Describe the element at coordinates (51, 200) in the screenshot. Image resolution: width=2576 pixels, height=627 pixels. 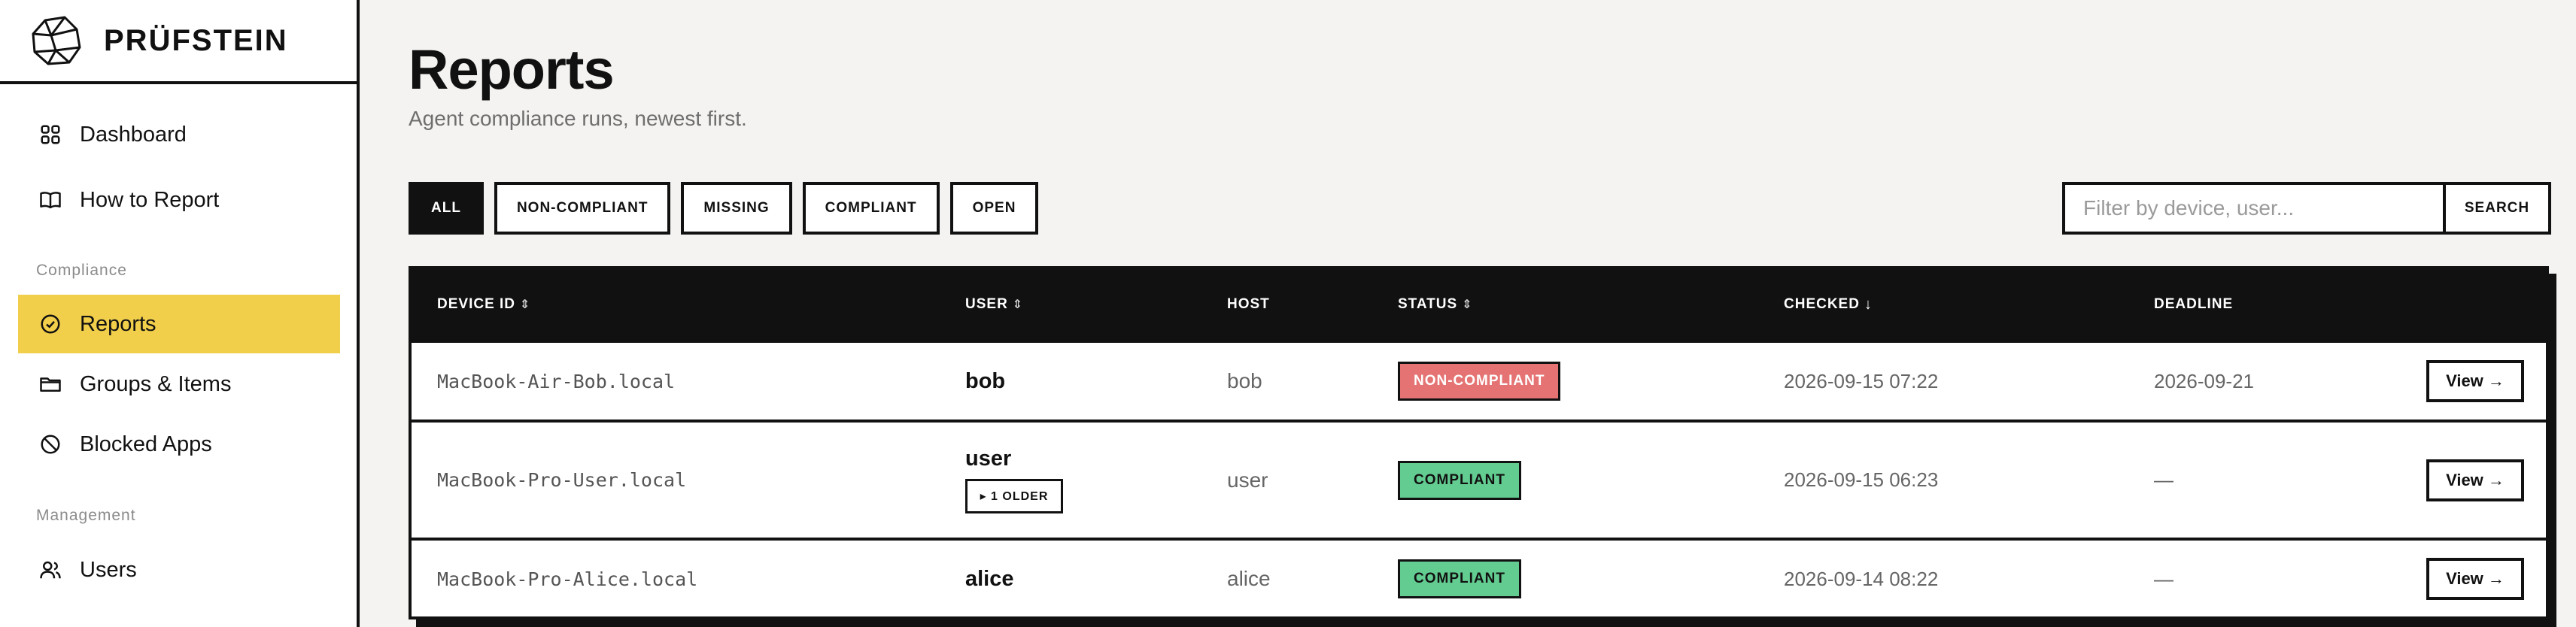
I see `book-icon` at that location.